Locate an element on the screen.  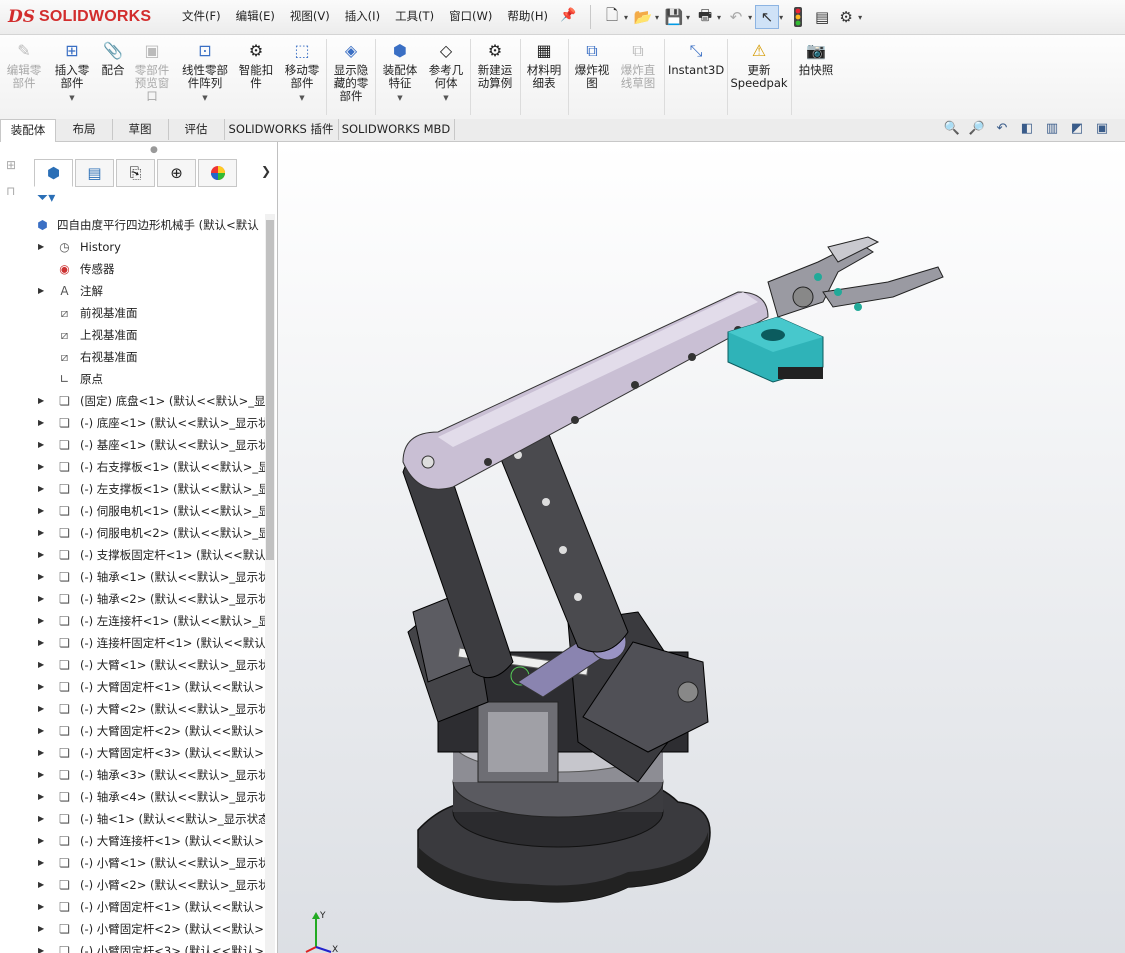
tree-item-component: ▶ ❏ (-) 轴承<2> (默认<<默认>_显示状 is located at coordinates (133, 599).